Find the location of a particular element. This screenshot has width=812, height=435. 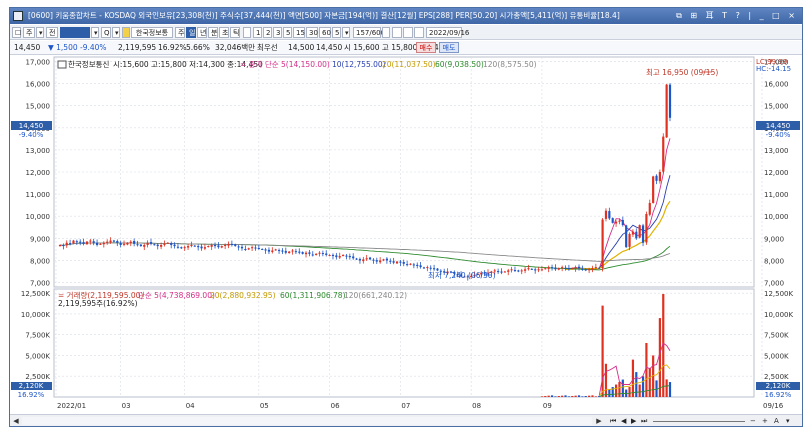

scroll-left-icon: ◀ is located at coordinates (16, 421).